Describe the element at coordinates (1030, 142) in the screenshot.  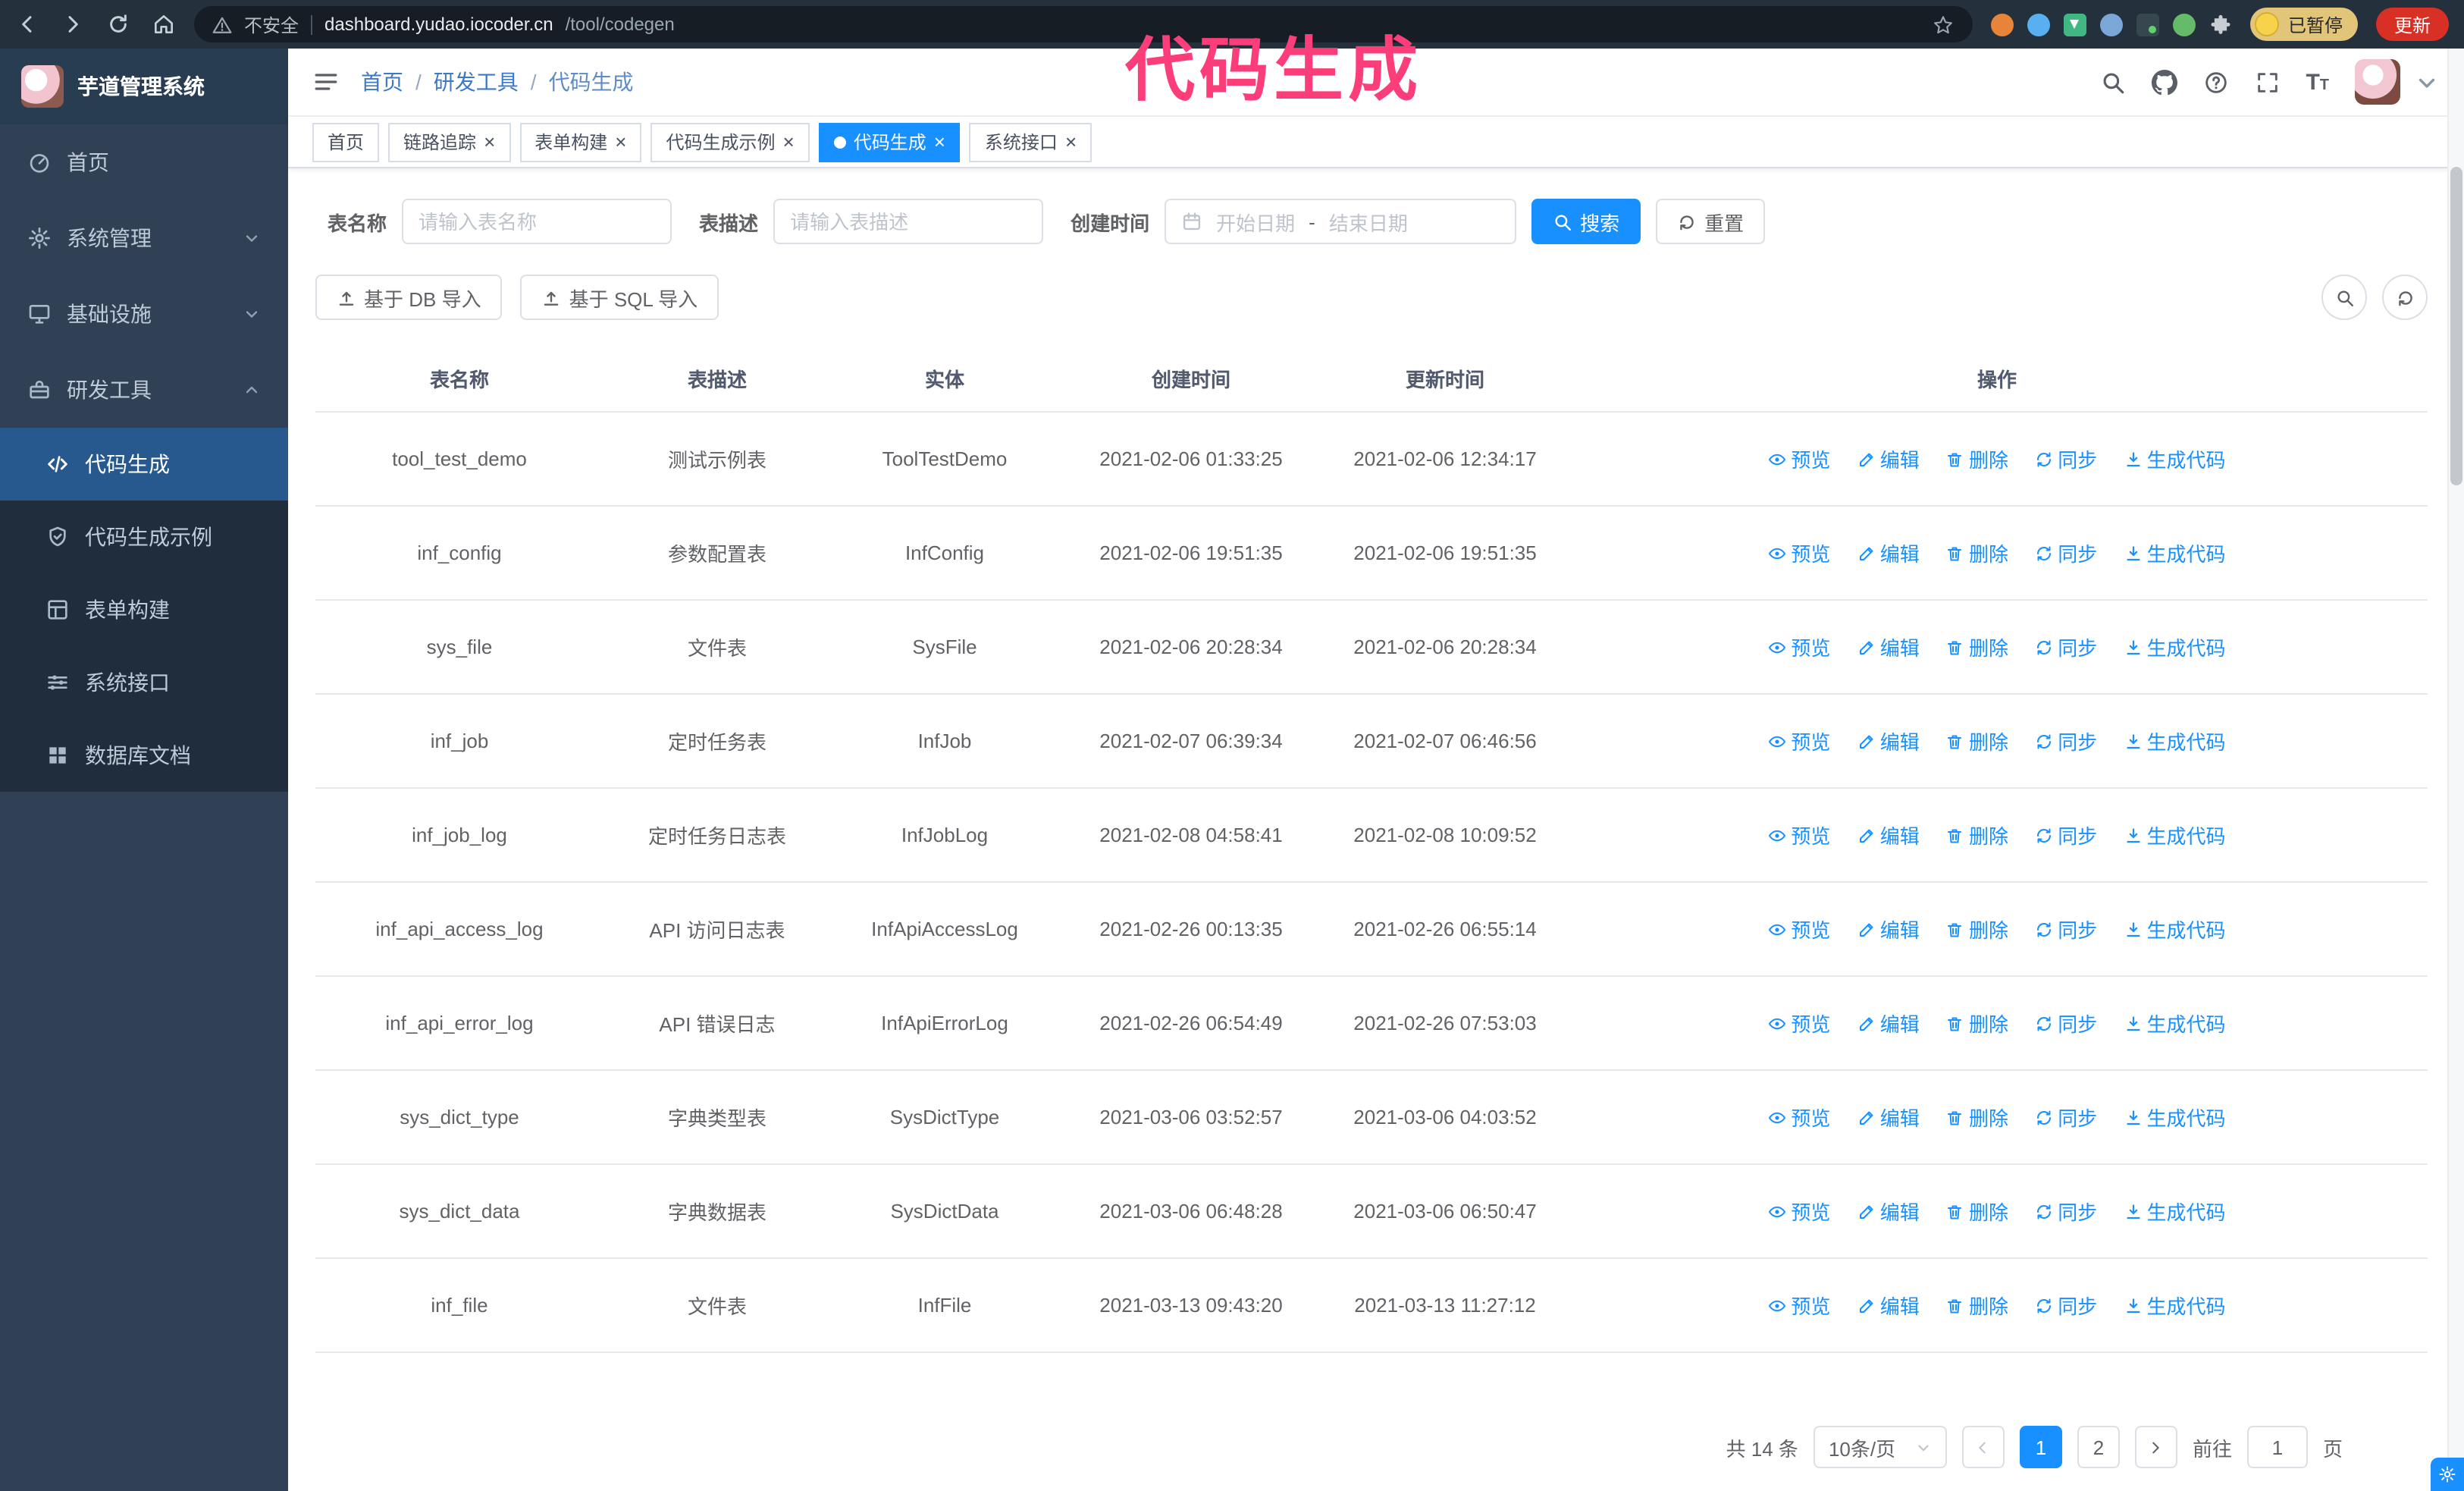
I see `tab-system-api: 系统接口` at that location.